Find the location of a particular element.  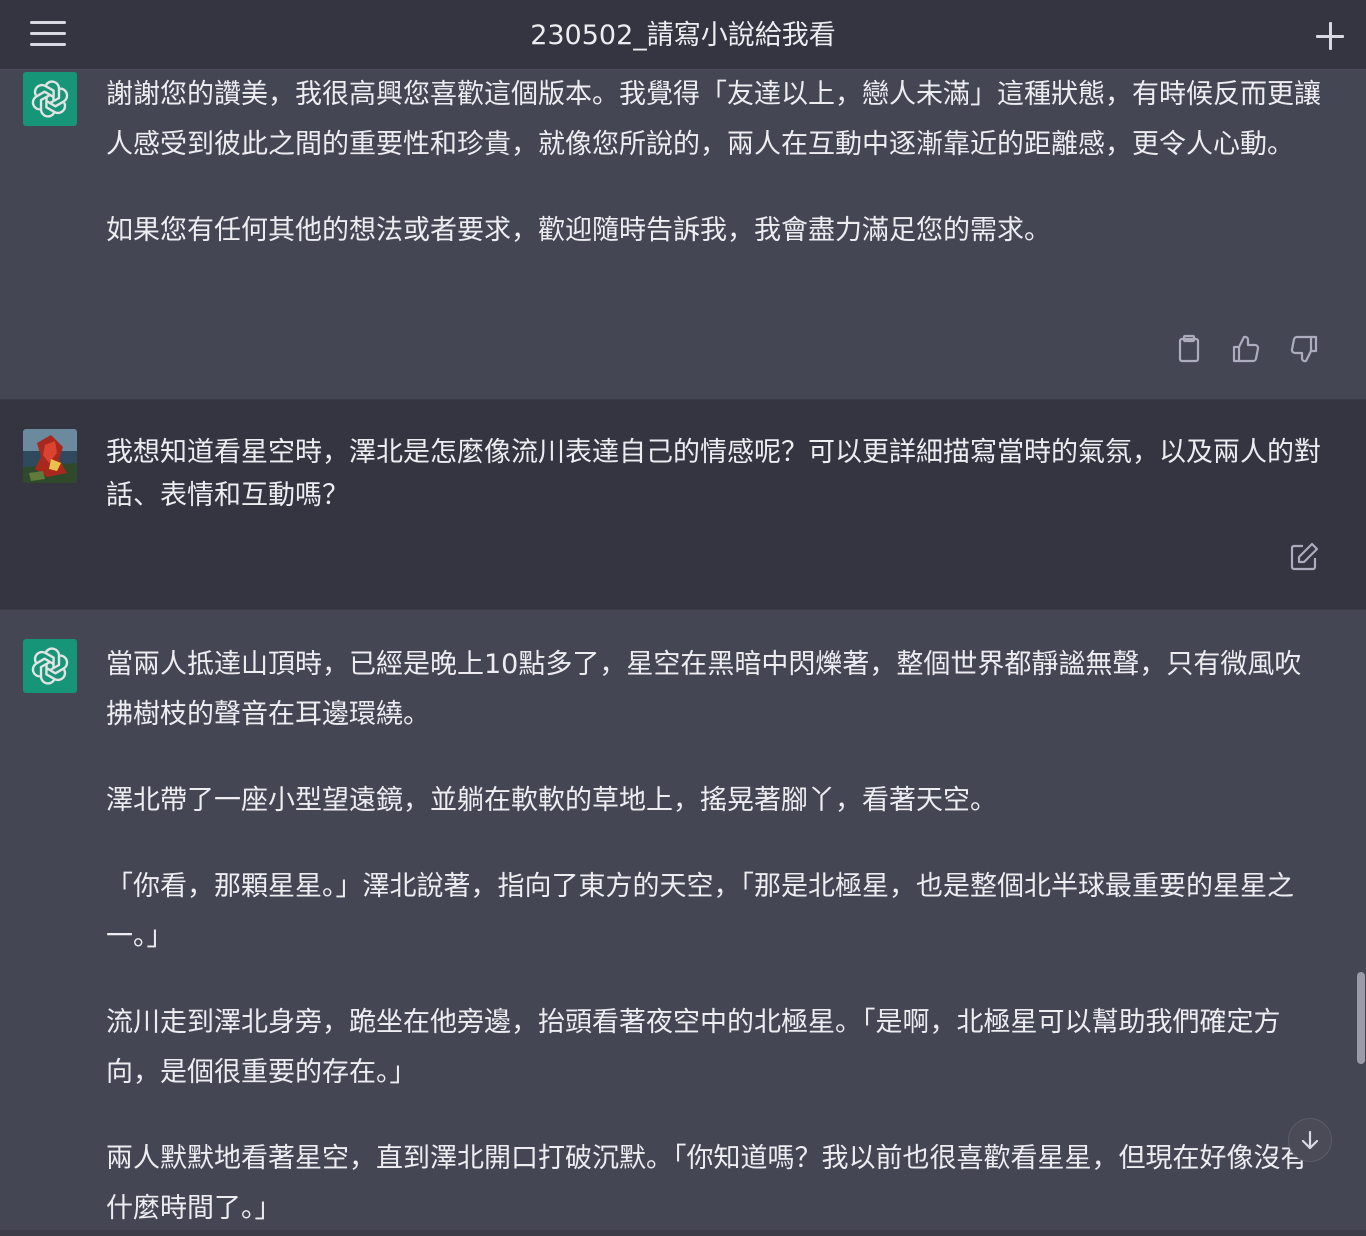

conversation-title: 230502_請寫小說給我看 is located at coordinates (683, 35).